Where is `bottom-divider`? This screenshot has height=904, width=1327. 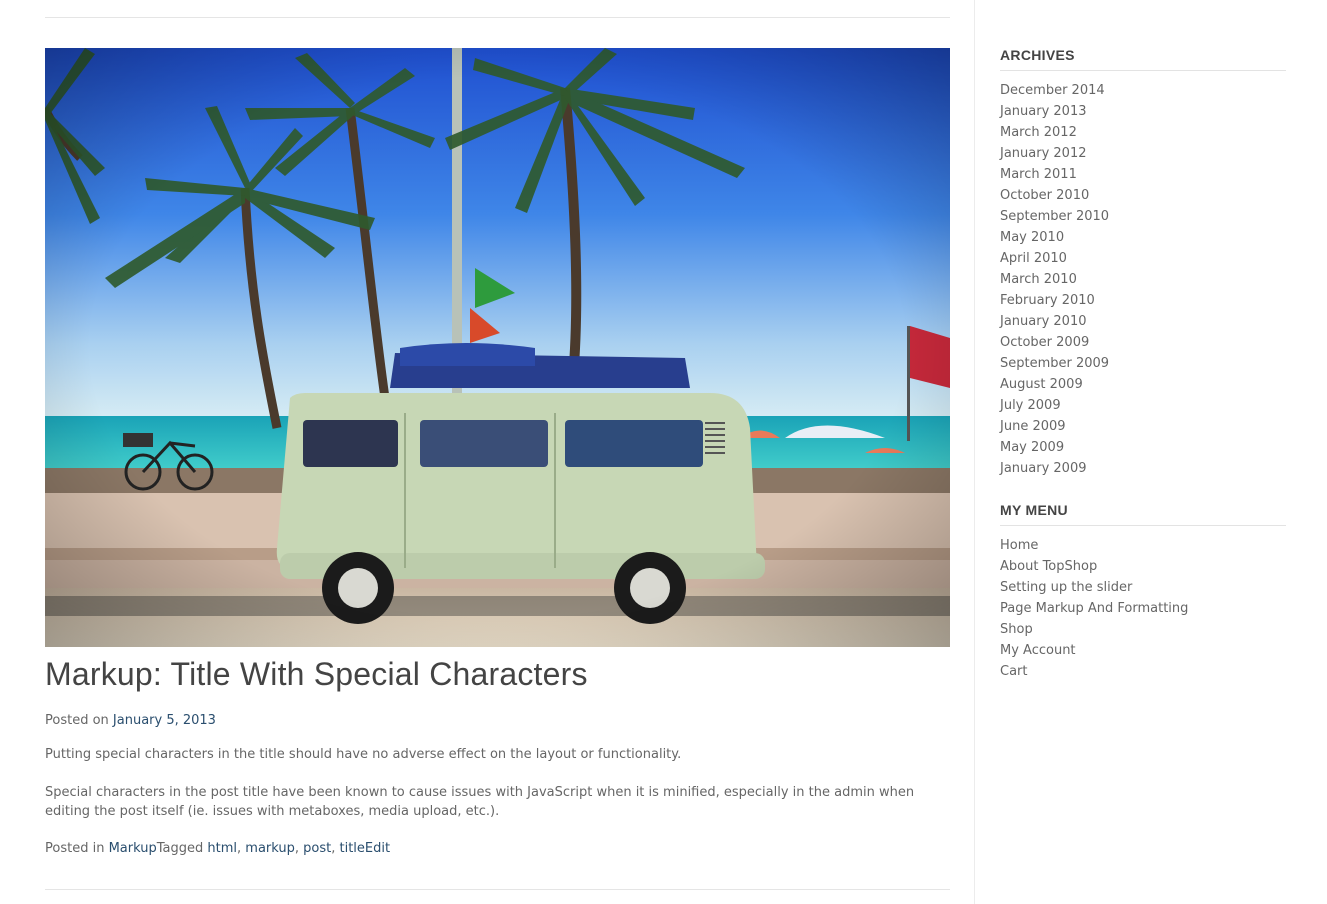
bottom-divider is located at coordinates (497, 889).